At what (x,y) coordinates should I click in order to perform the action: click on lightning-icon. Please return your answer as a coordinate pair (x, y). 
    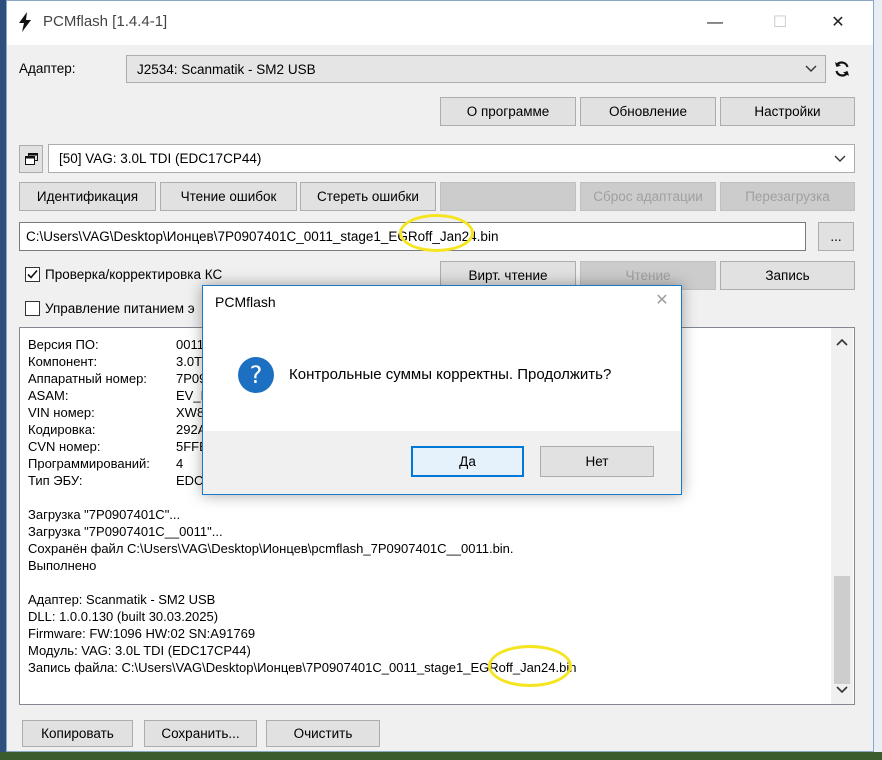
    Looking at the image, I should click on (25, 22).